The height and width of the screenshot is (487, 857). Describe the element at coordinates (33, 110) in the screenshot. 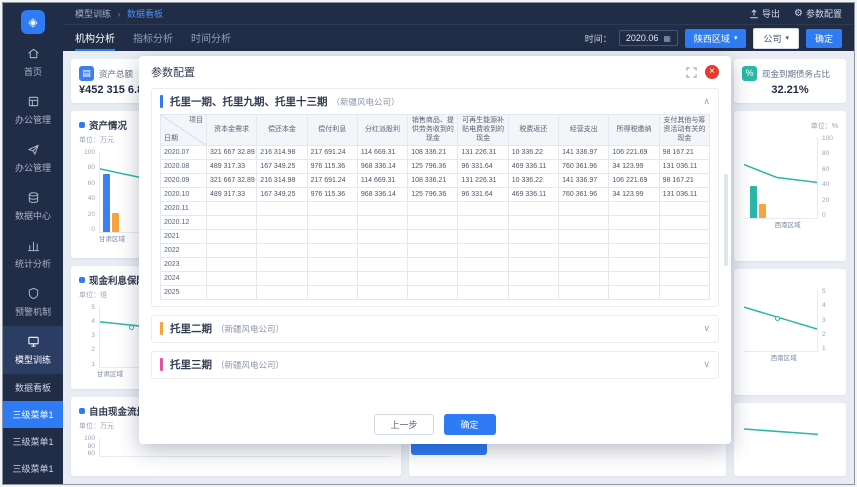

I see `sidebar-item-office-1: 办公管理` at that location.